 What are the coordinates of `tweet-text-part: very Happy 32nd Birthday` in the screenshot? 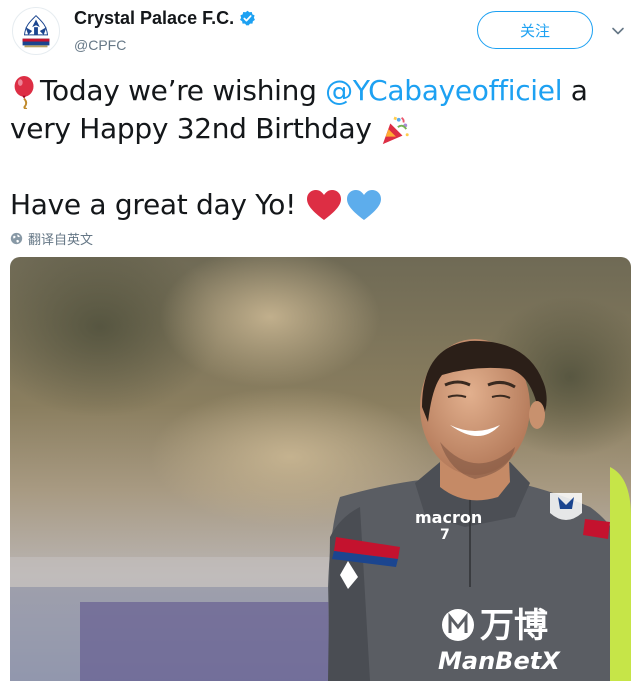 It's located at (195, 128).